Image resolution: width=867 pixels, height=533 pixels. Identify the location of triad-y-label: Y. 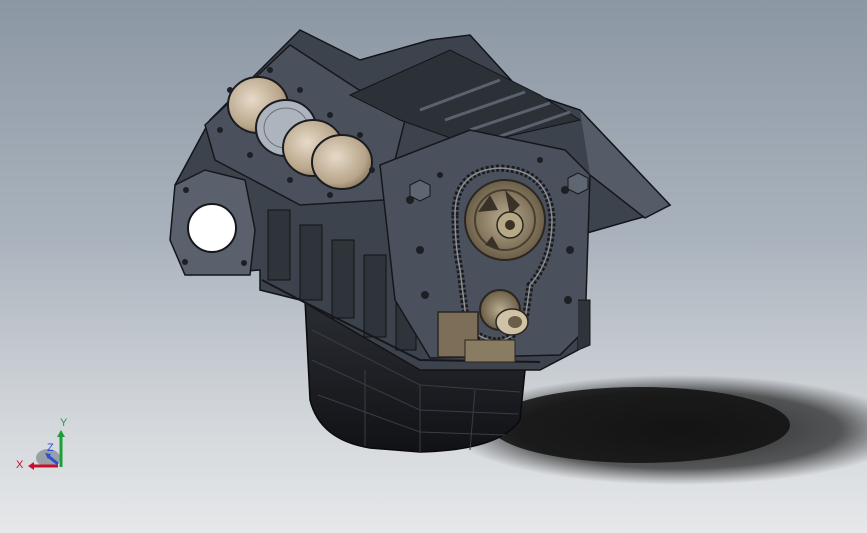
(64, 423).